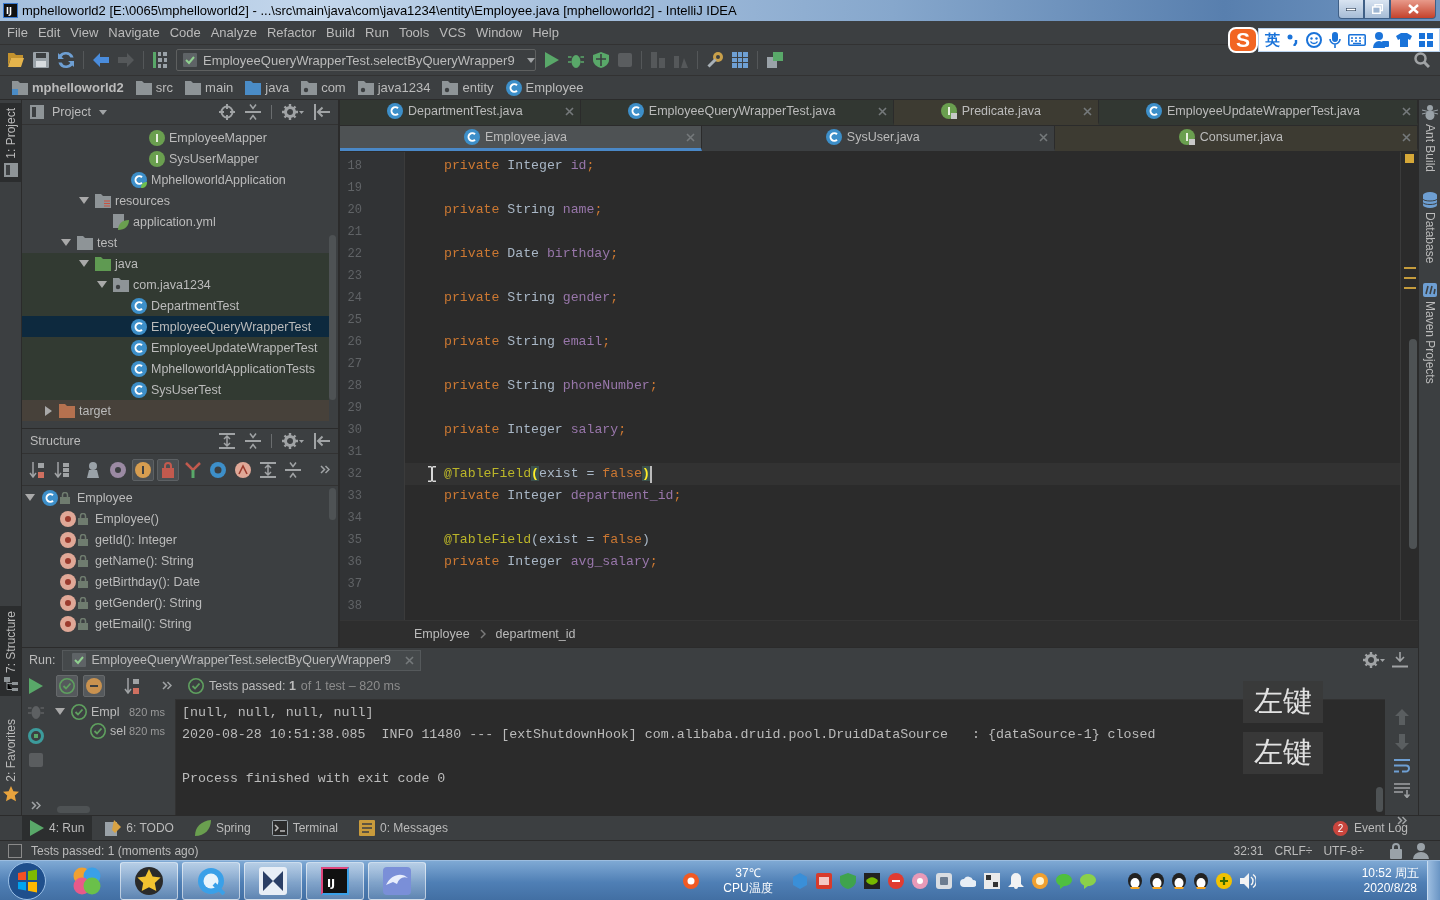 This screenshot has width=1440, height=900. What do you see at coordinates (242, 660) in the screenshot?
I see `run-tab: EmployeeQueryWrapperTest.selectByQueryWrapper9` at bounding box center [242, 660].